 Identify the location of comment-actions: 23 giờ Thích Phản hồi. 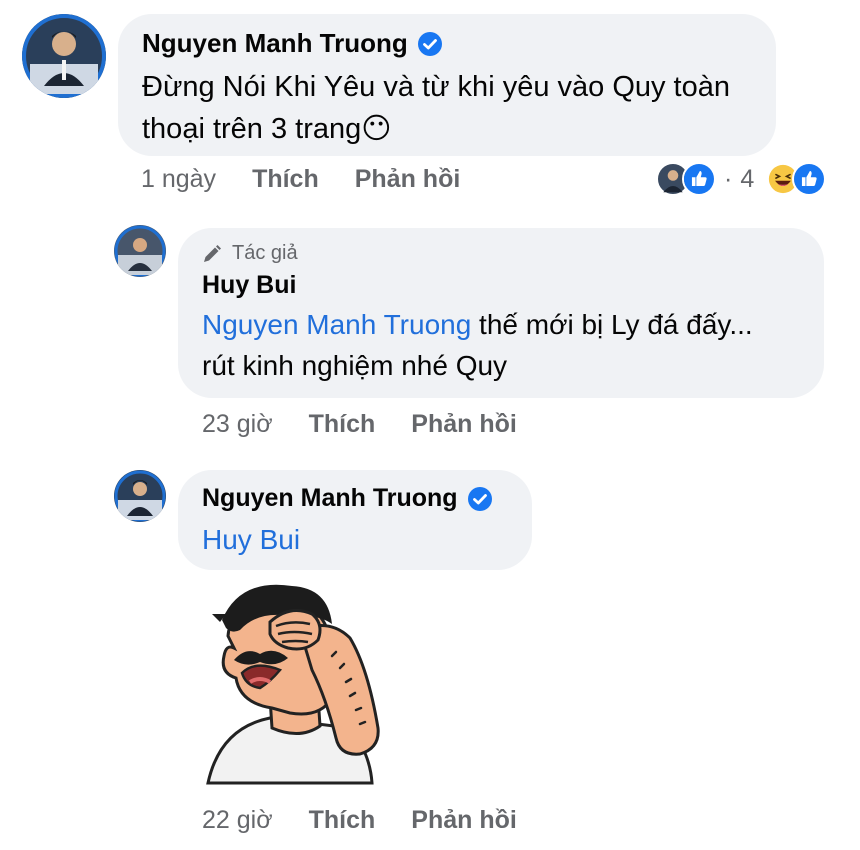
(359, 424).